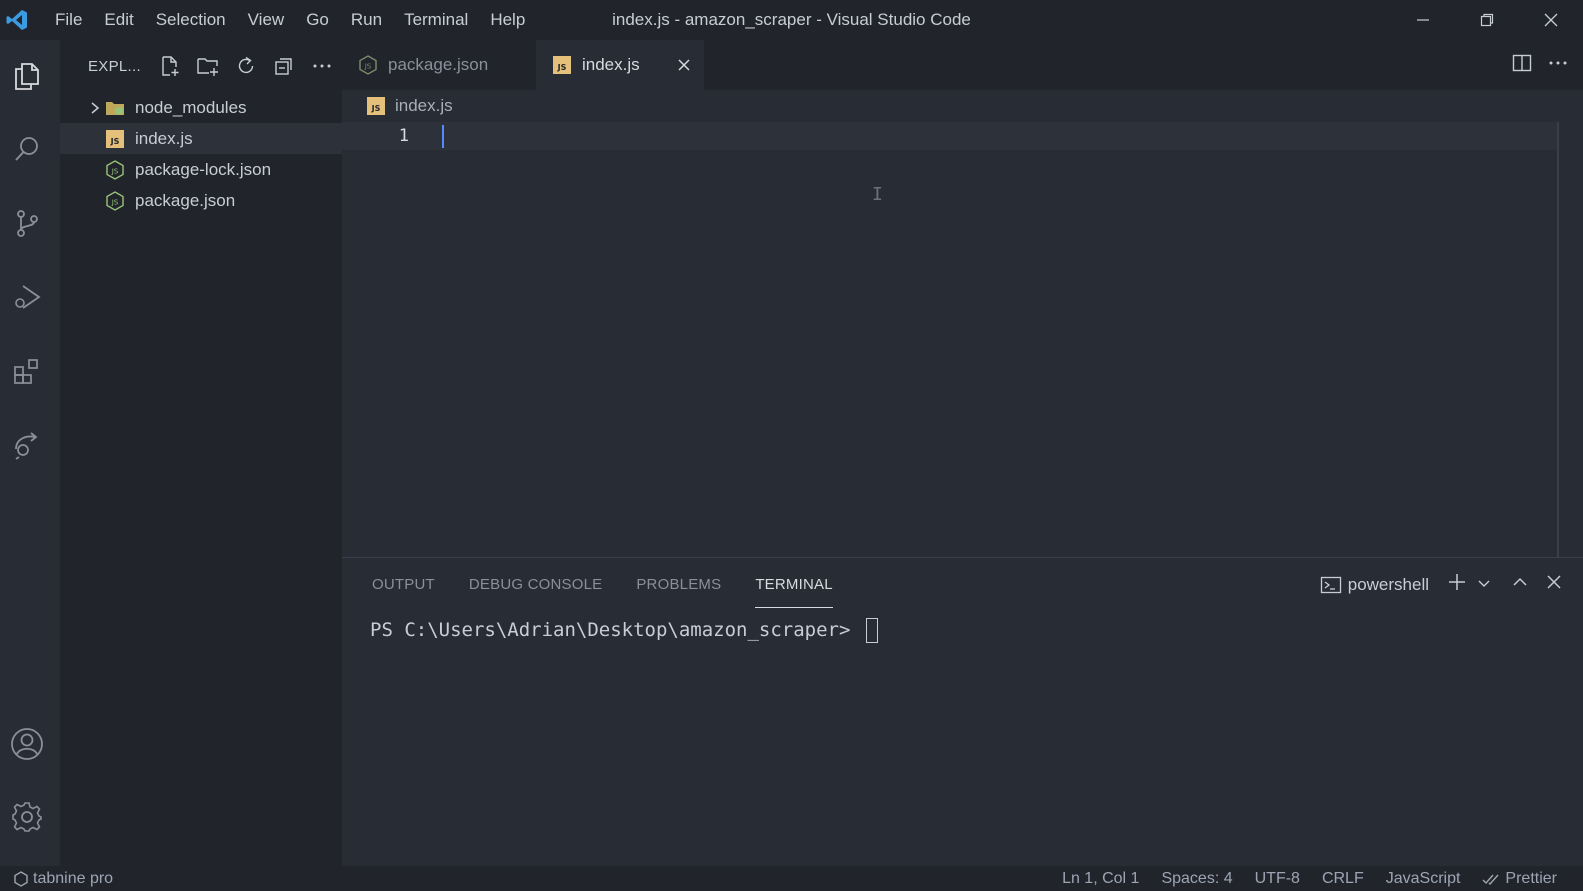 The width and height of the screenshot is (1583, 891). I want to click on tree-file-index-js: JS index.js, so click(201, 138).